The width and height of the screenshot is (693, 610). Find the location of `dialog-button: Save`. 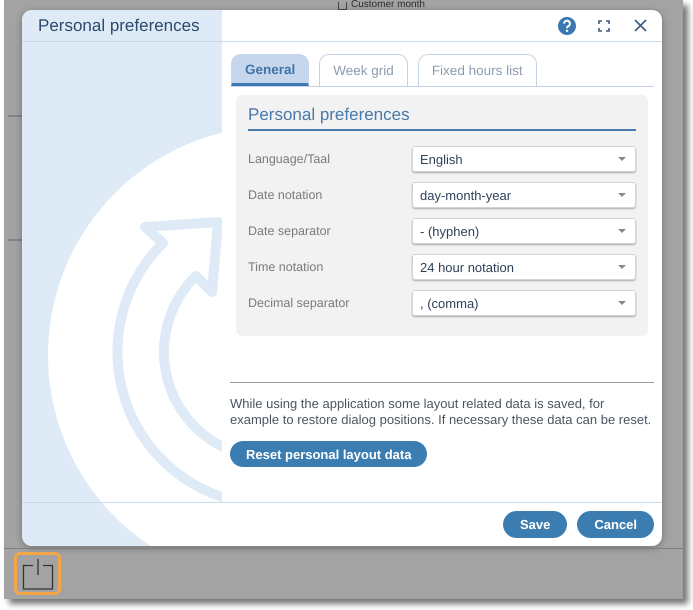

dialog-button: Save is located at coordinates (535, 524).